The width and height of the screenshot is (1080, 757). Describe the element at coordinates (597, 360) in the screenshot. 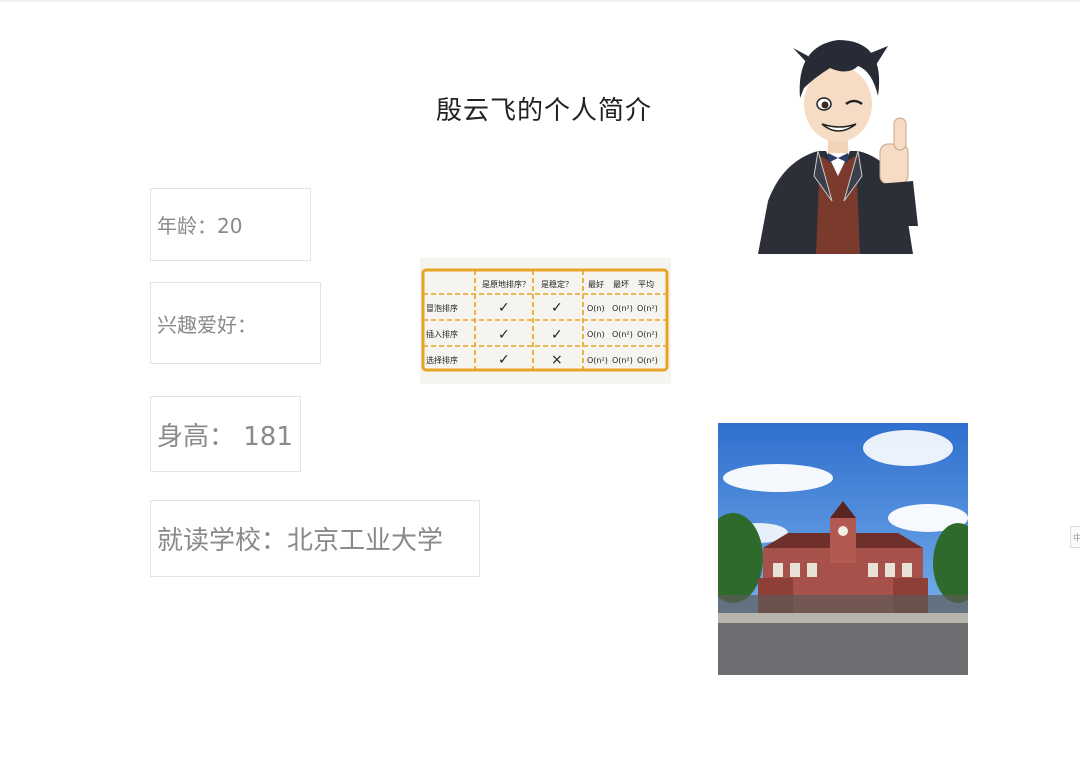

I see `best-cell: O(n²)` at that location.